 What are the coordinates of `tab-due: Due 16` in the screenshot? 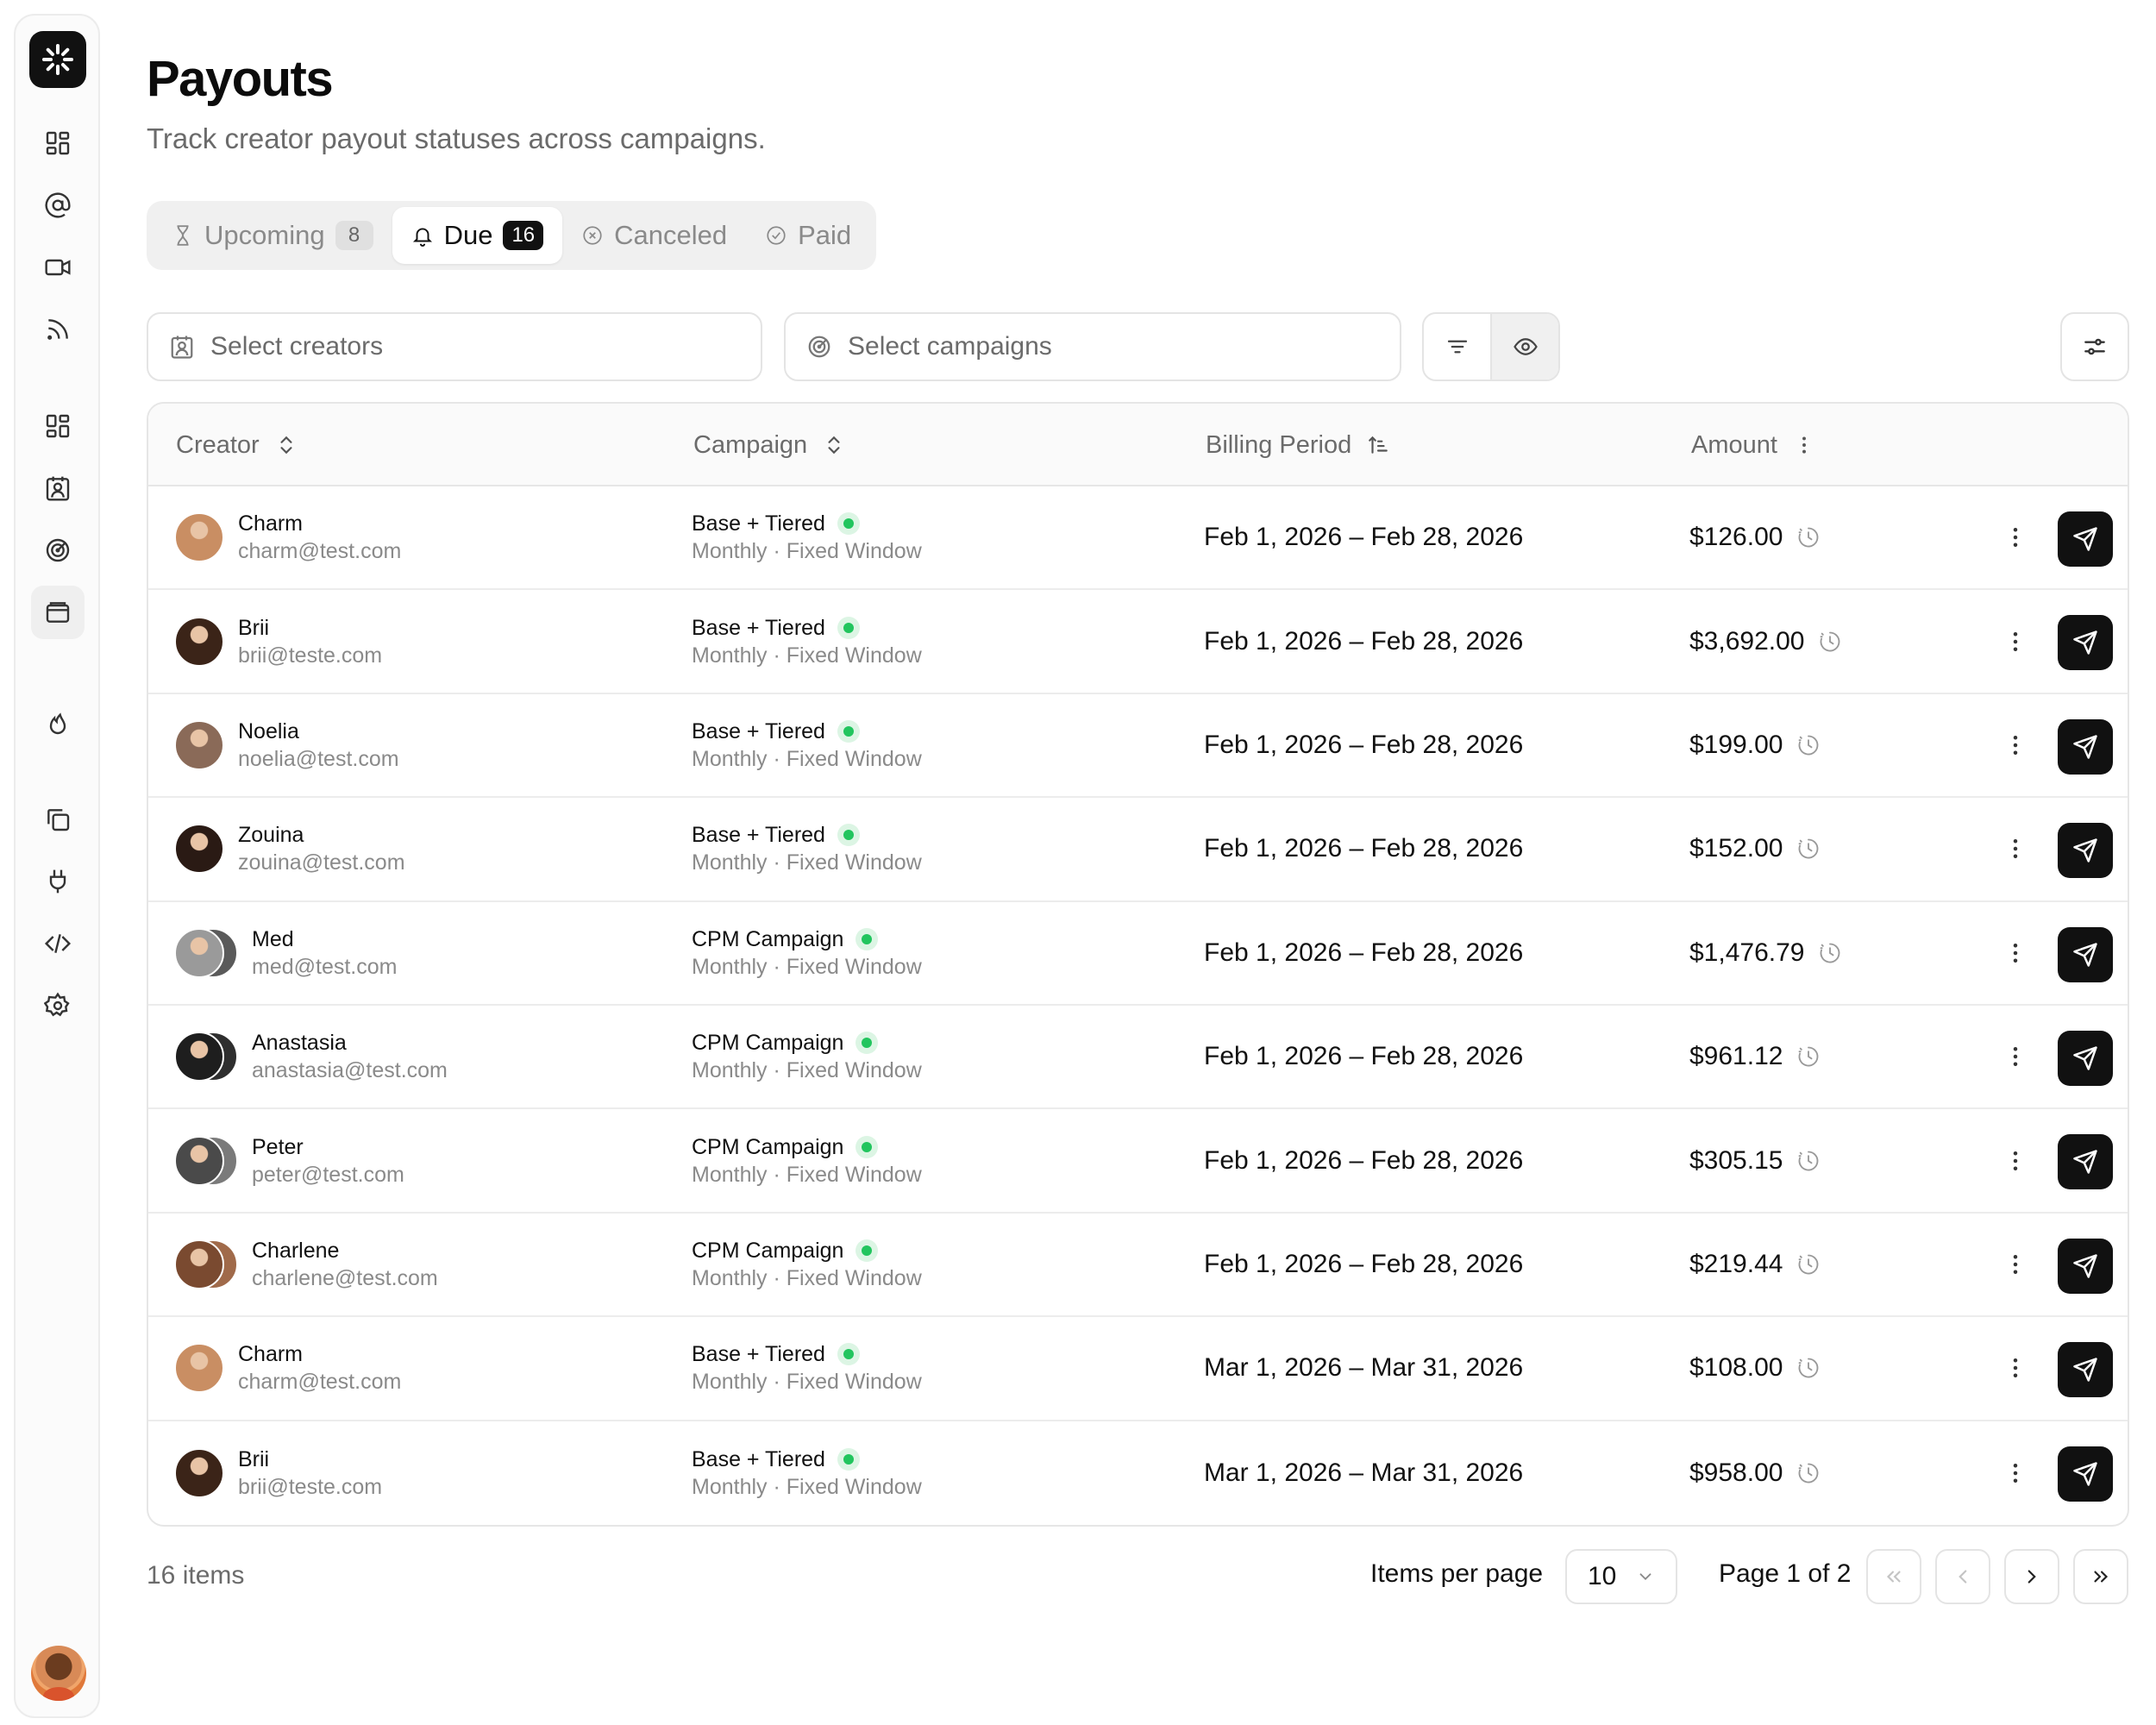 It's located at (477, 235).